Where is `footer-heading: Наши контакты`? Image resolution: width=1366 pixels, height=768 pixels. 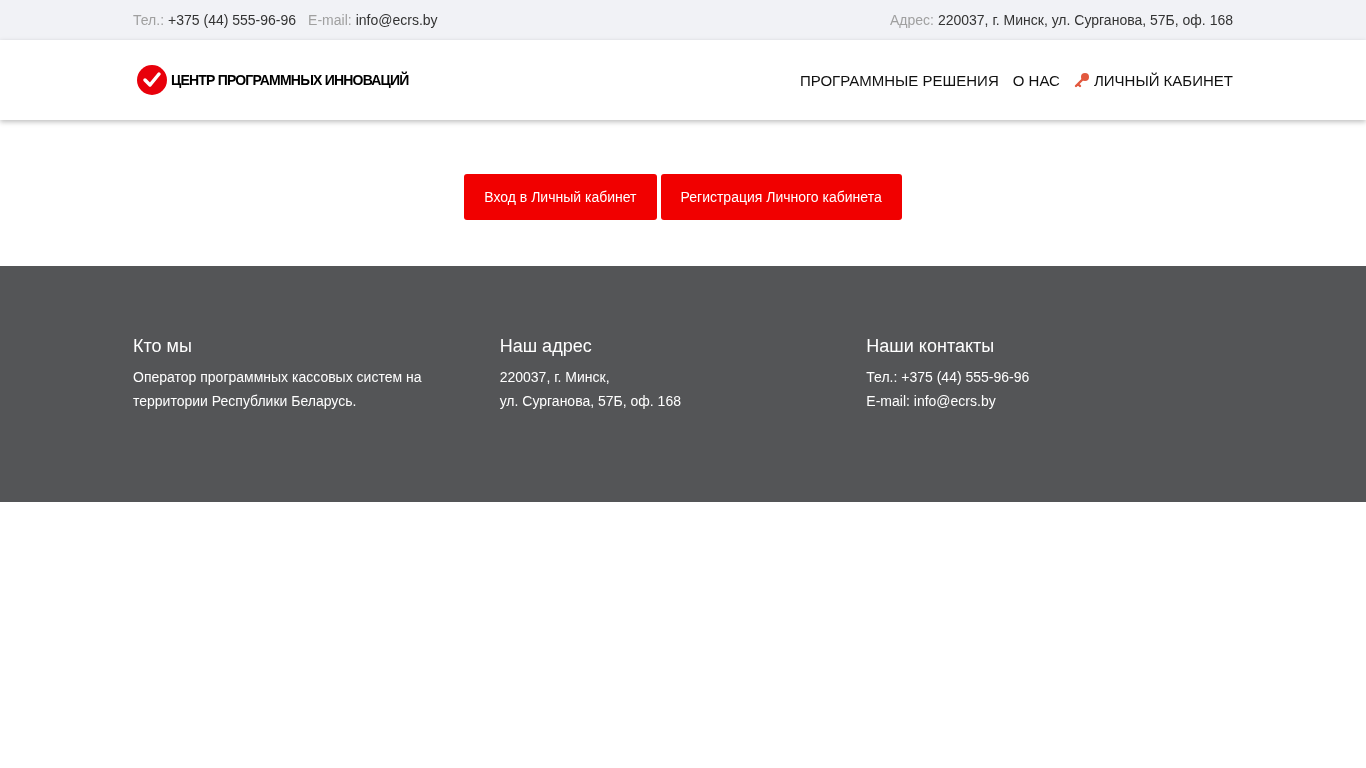 footer-heading: Наши контакты is located at coordinates (931, 346).